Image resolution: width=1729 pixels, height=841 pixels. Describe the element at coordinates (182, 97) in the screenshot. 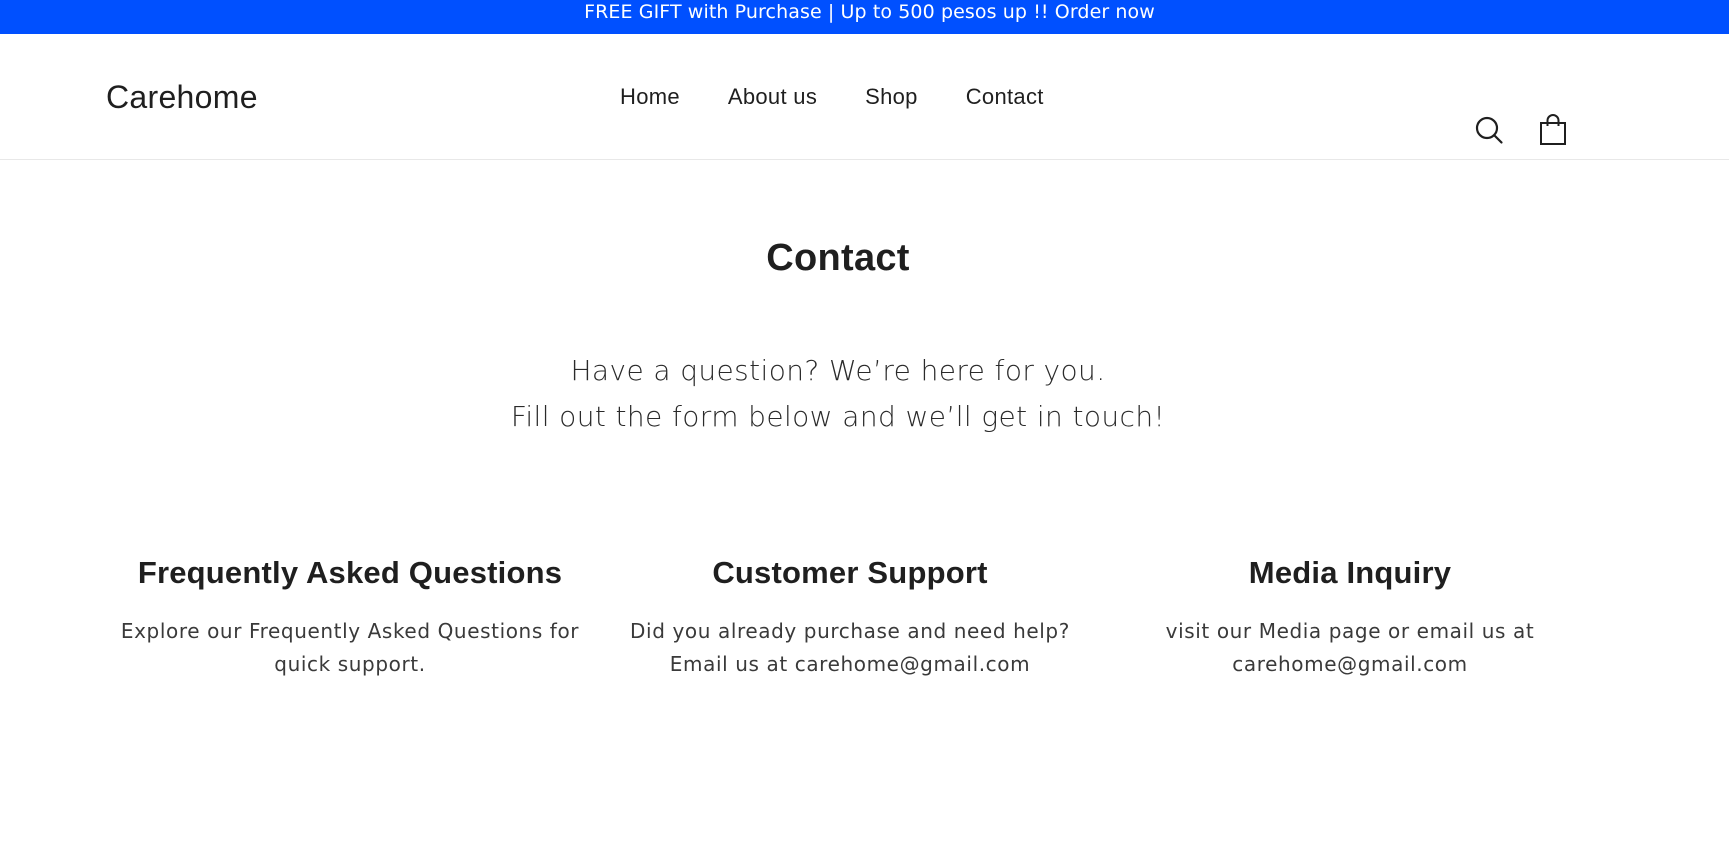

I see `site-logo: Carehome` at that location.